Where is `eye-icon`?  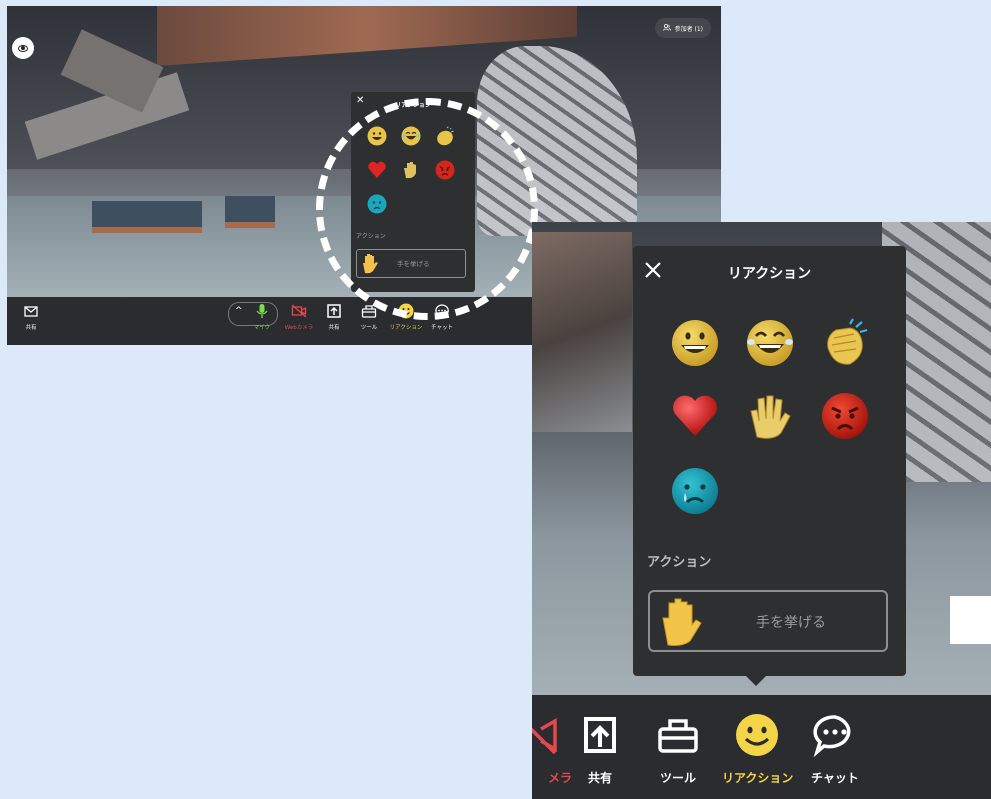
eye-icon is located at coordinates (23, 48).